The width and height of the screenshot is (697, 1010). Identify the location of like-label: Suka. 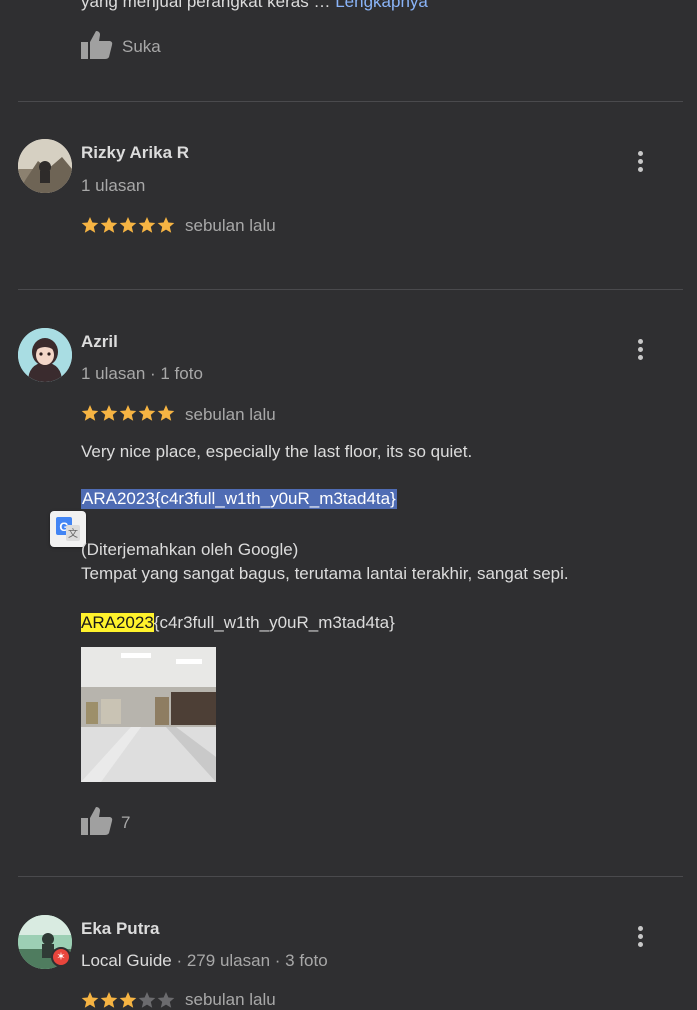
(141, 47).